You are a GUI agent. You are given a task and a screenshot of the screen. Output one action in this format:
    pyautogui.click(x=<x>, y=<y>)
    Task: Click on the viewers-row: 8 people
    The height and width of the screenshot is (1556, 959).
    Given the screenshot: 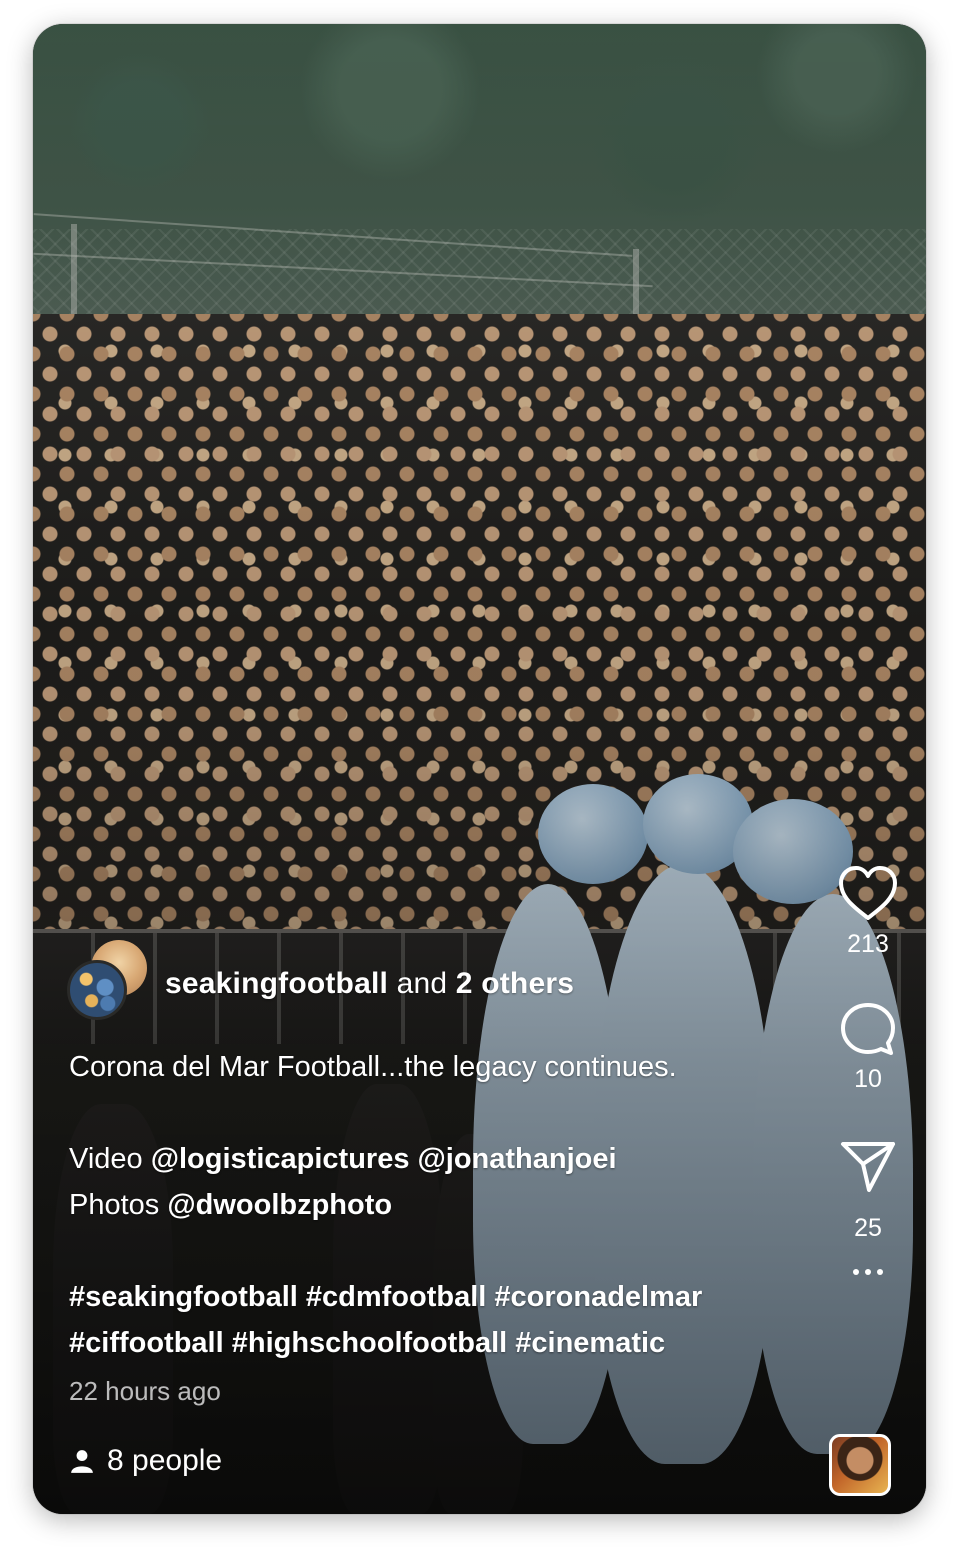 What is the action you would take?
    pyautogui.click(x=145, y=1461)
    